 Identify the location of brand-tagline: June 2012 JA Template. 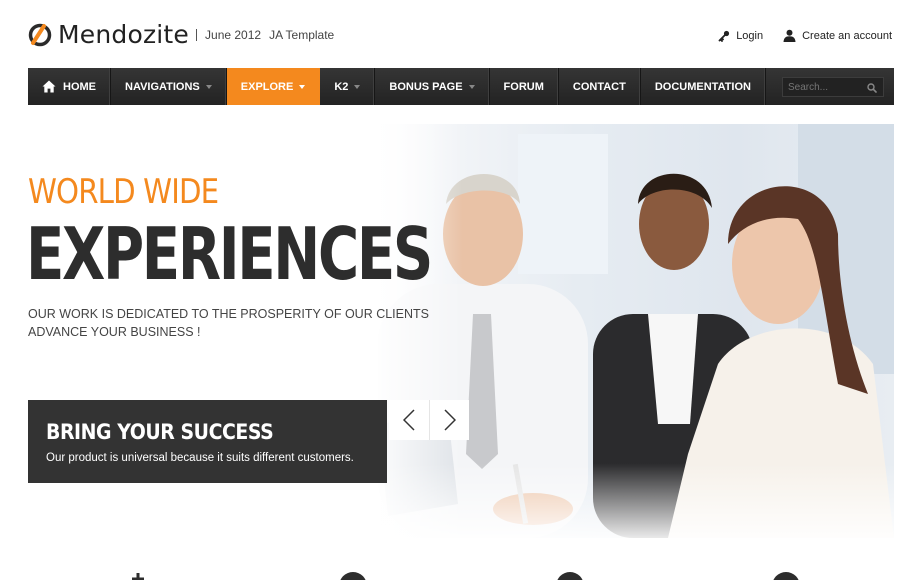
(269, 35).